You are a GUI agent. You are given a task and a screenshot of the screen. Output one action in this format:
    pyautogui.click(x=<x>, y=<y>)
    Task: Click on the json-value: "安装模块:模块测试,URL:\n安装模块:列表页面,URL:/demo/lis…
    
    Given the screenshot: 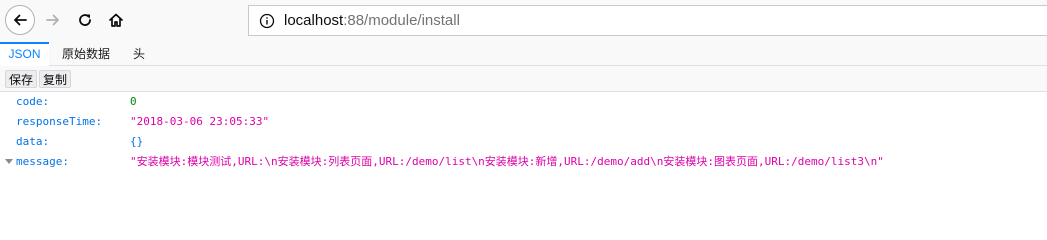 What is the action you would take?
    pyautogui.click(x=507, y=161)
    